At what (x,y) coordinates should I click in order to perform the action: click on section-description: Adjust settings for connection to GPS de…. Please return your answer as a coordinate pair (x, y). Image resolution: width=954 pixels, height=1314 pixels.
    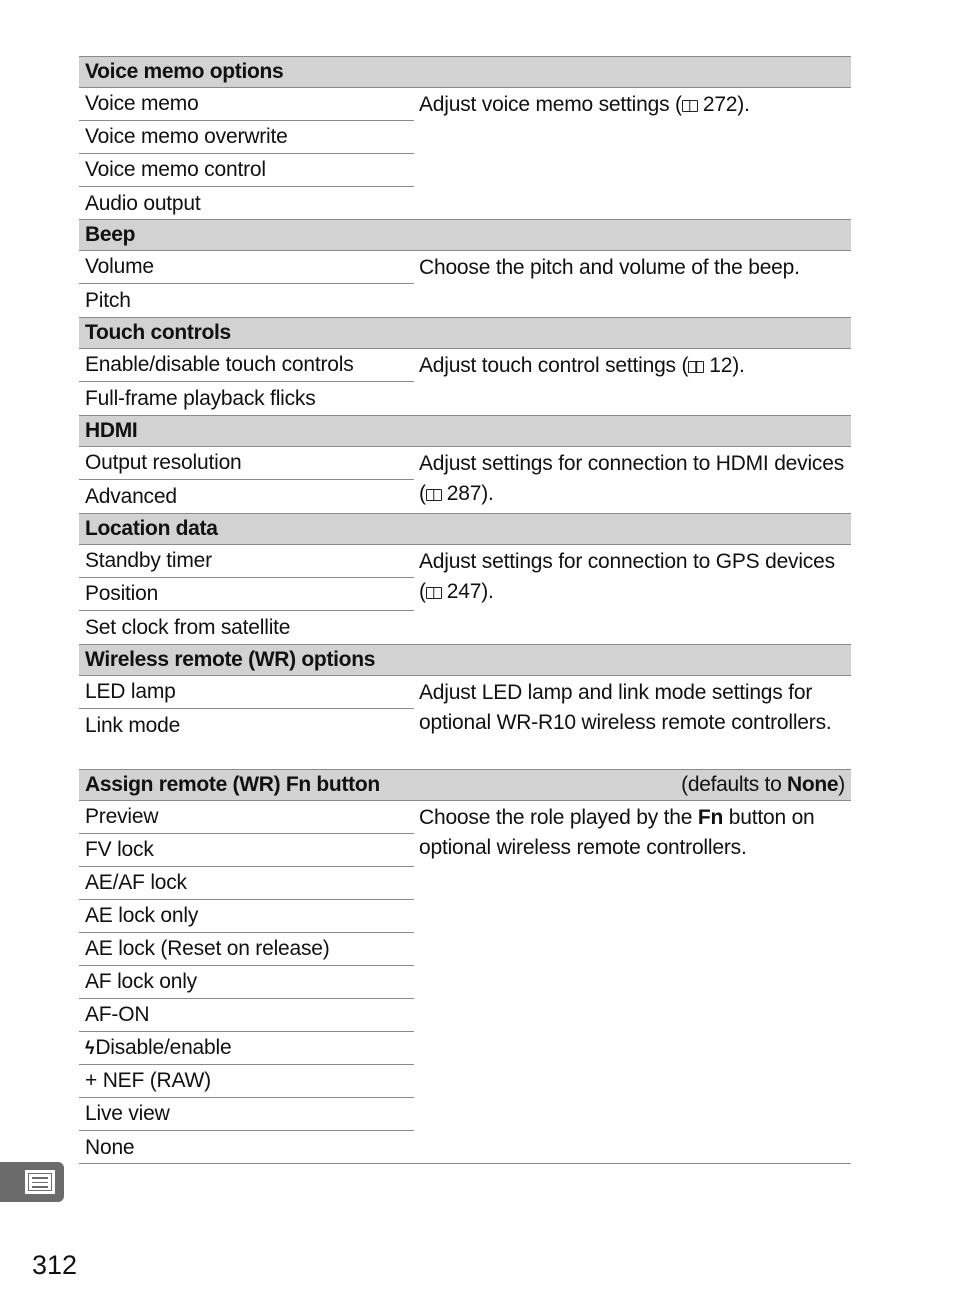
    Looking at the image, I should click on (627, 576).